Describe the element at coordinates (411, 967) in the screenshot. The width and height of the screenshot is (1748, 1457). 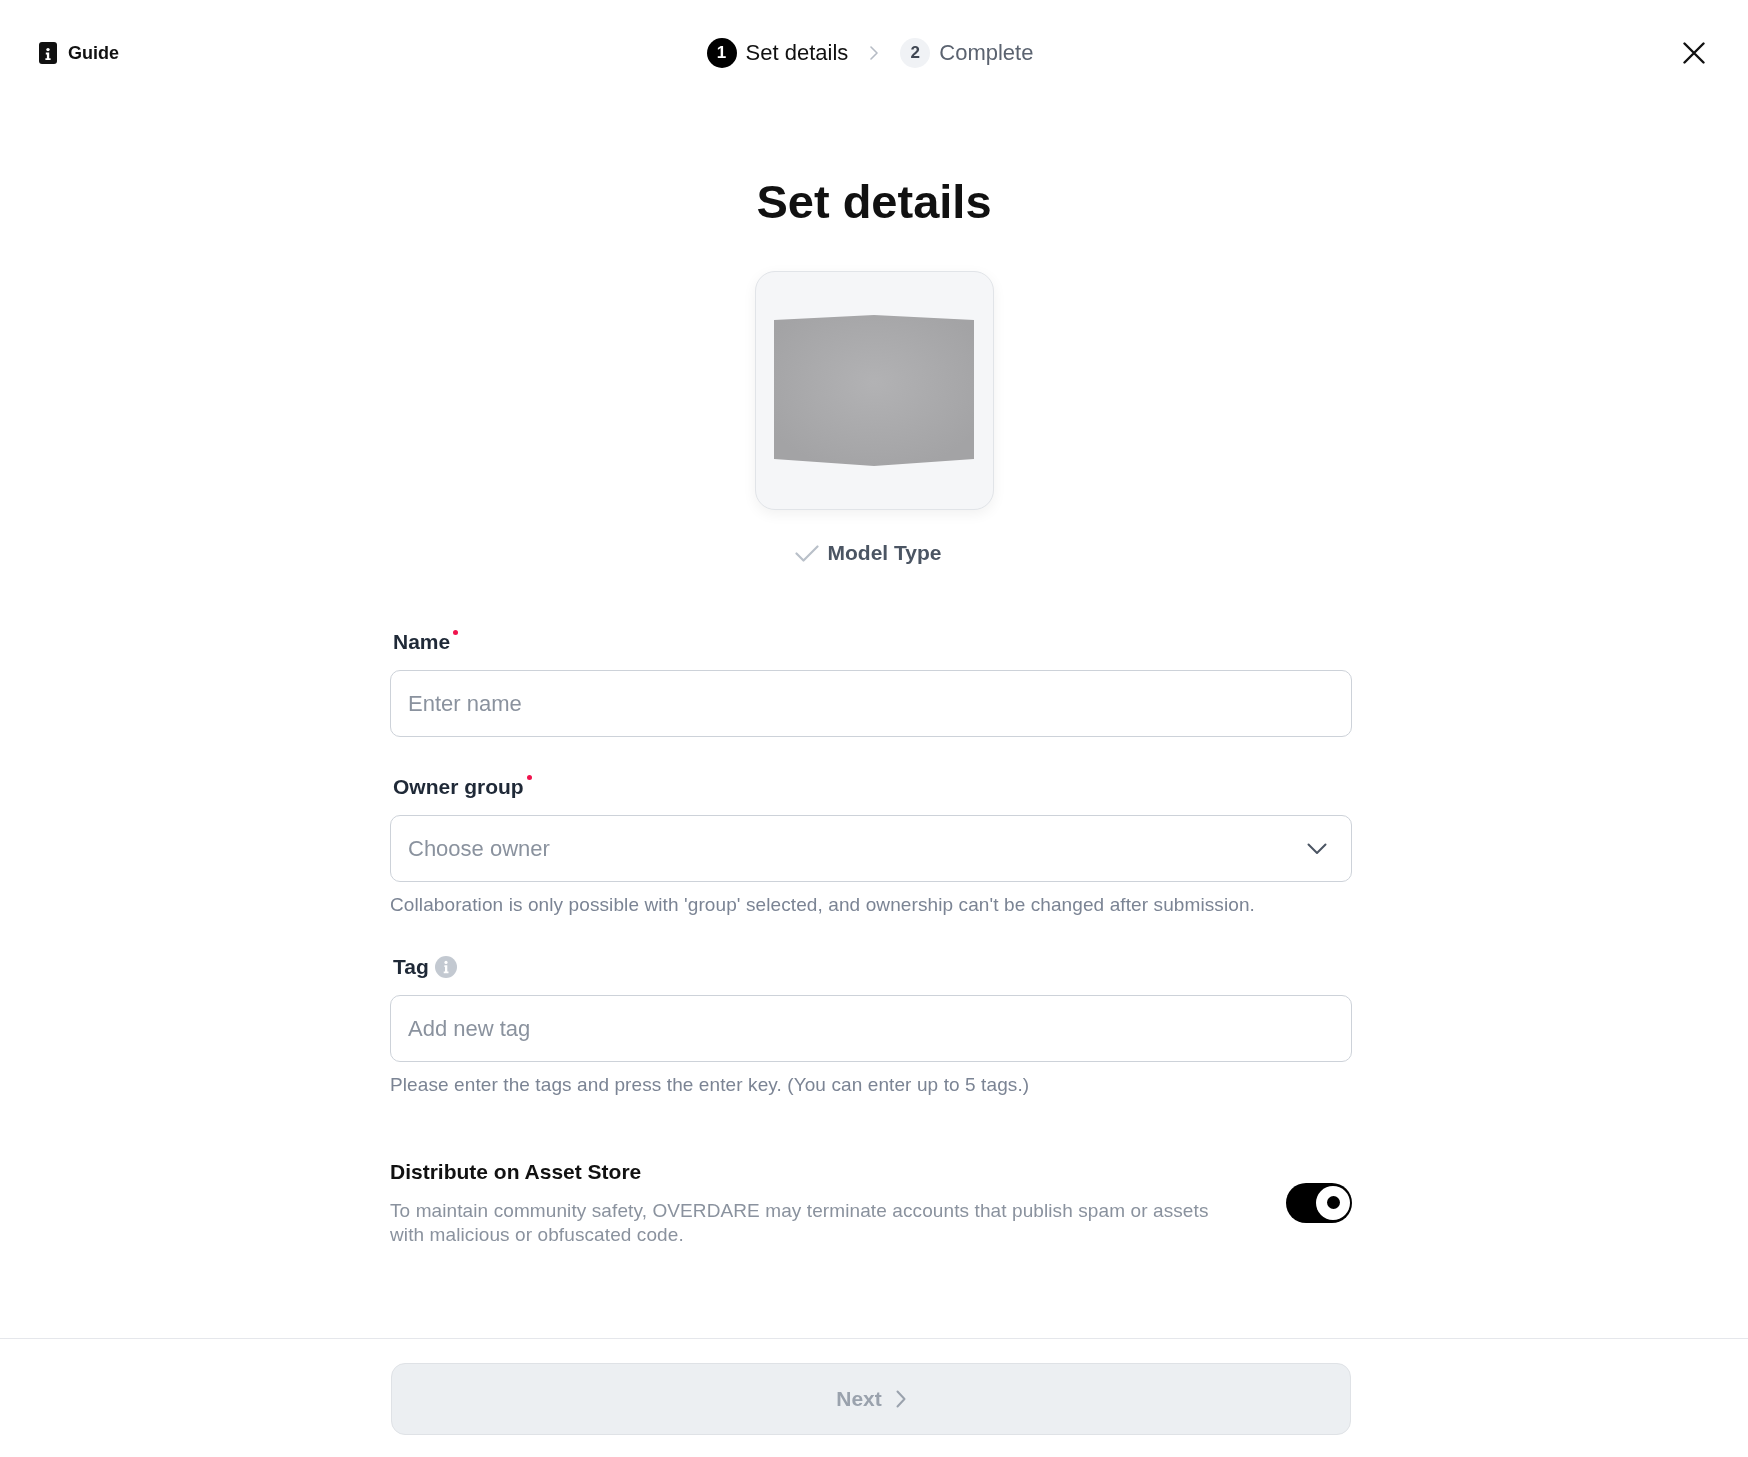
I see `field-label: Tag` at that location.